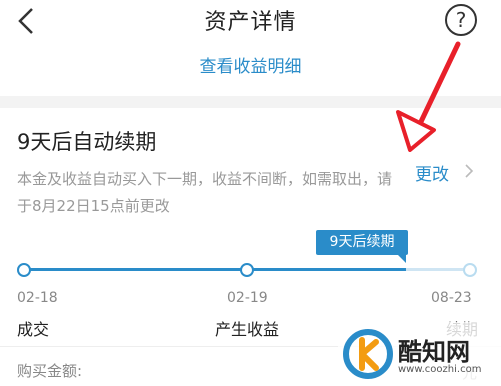 This screenshot has width=501, height=386. What do you see at coordinates (87, 142) in the screenshot?
I see `auto-renew-title: 9天后自动续期` at bounding box center [87, 142].